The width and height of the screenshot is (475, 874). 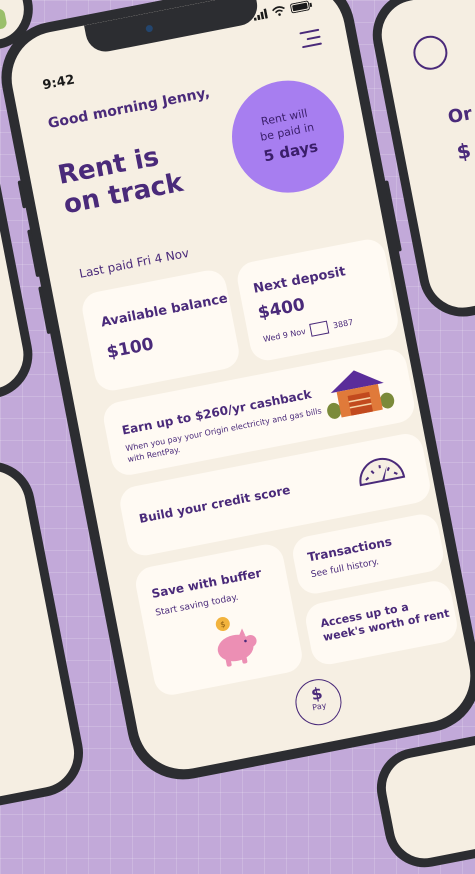 I want to click on pay-button: $ Pay, so click(x=318, y=702).